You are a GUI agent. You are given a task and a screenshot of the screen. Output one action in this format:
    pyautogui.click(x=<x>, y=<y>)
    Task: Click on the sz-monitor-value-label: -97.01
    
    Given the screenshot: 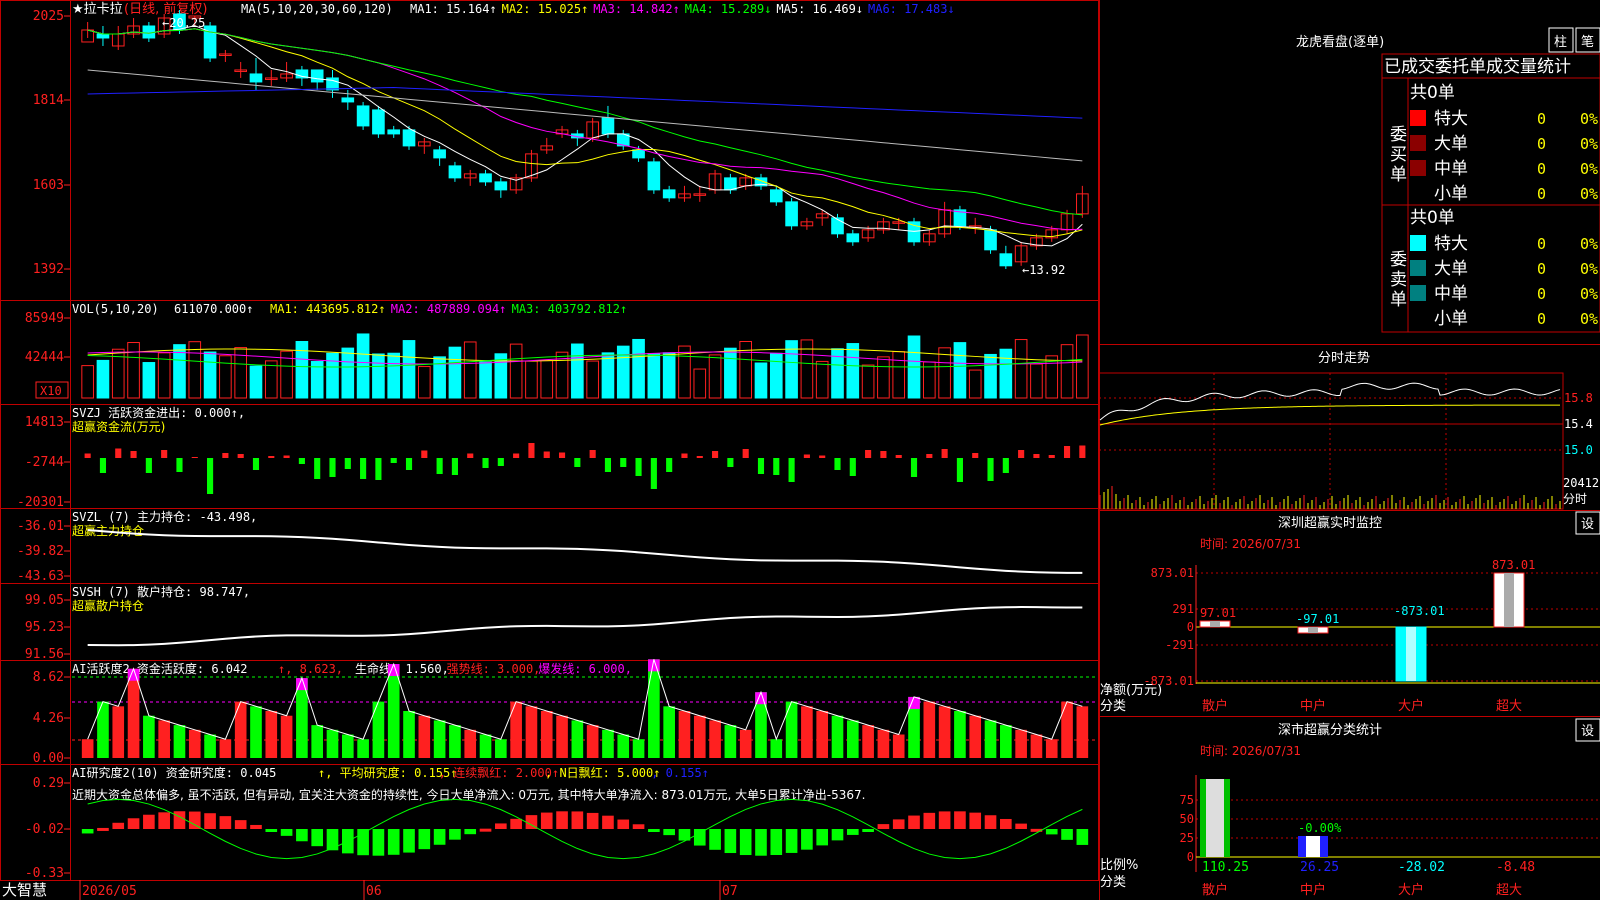 What is the action you would take?
    pyautogui.click(x=1317, y=619)
    